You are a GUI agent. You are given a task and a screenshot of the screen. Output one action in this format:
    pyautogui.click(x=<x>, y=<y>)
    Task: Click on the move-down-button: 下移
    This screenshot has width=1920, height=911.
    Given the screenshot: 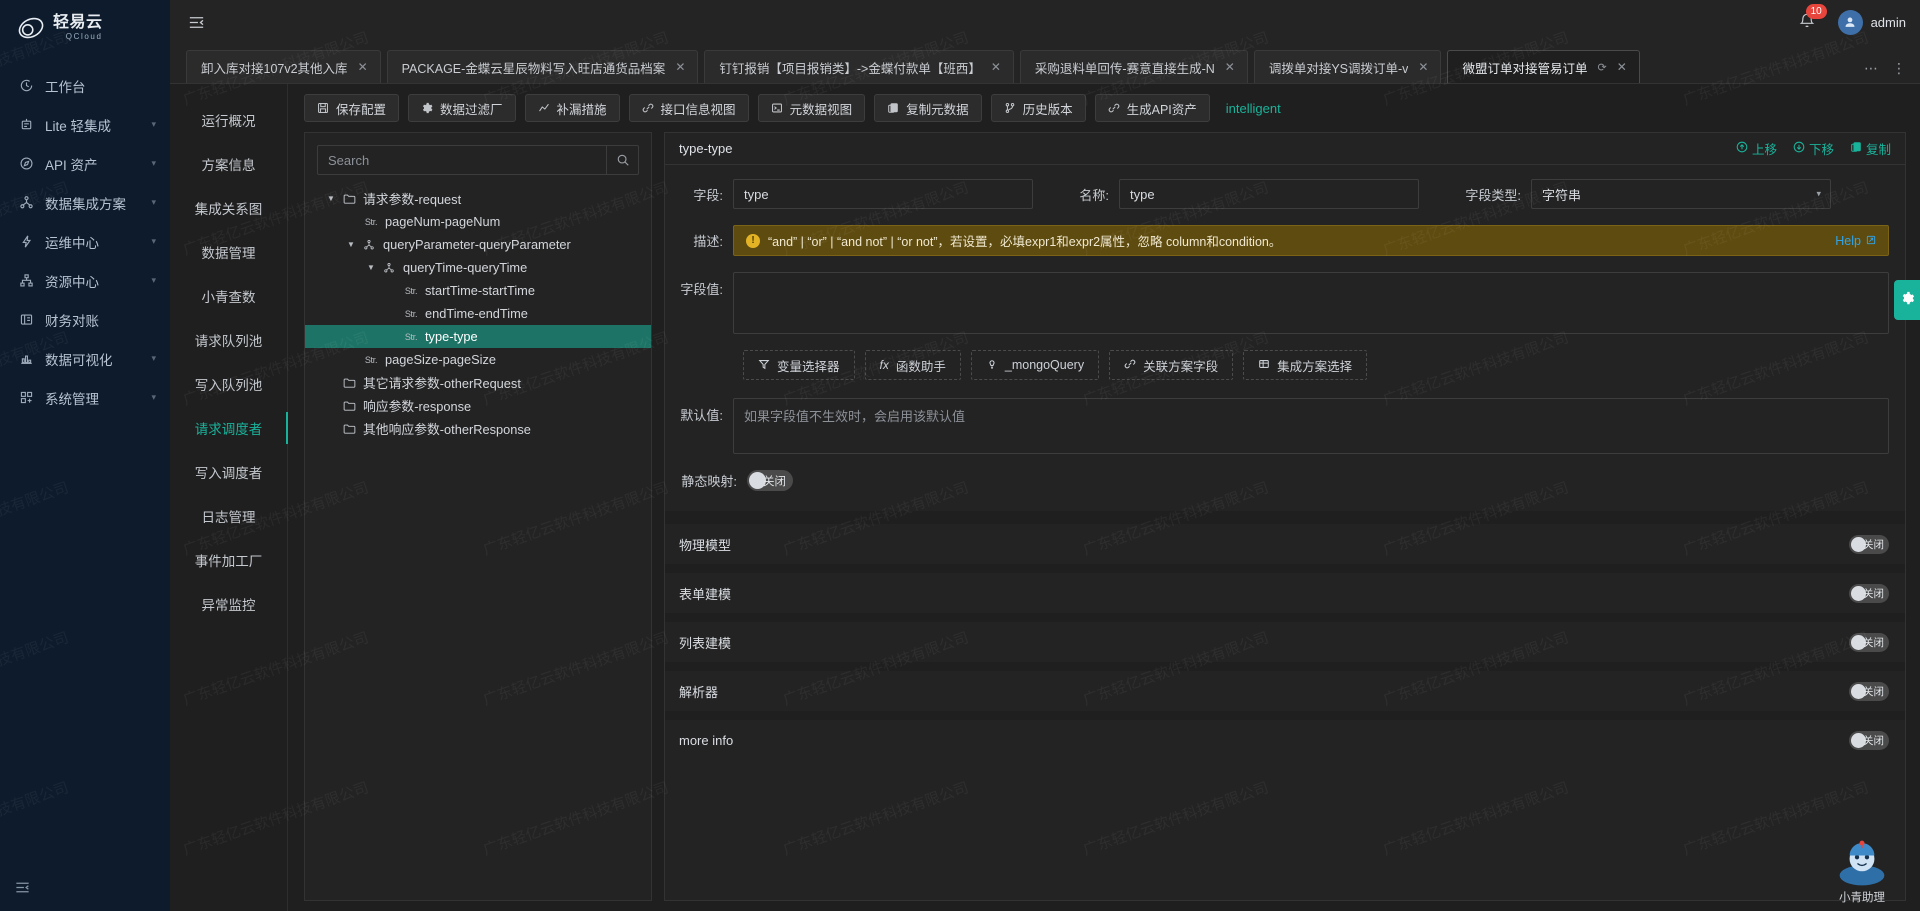 What is the action you would take?
    pyautogui.click(x=1813, y=148)
    